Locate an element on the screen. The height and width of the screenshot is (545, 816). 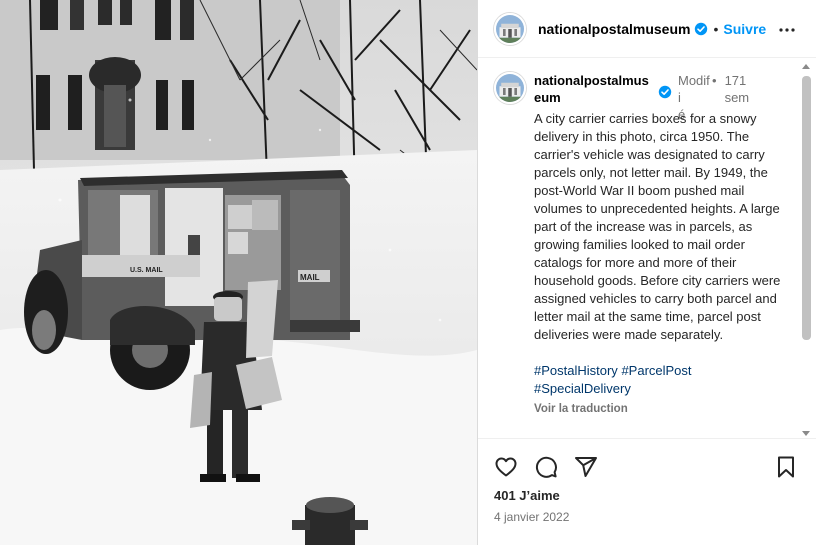
bookmark-icon is located at coordinates (786, 467).